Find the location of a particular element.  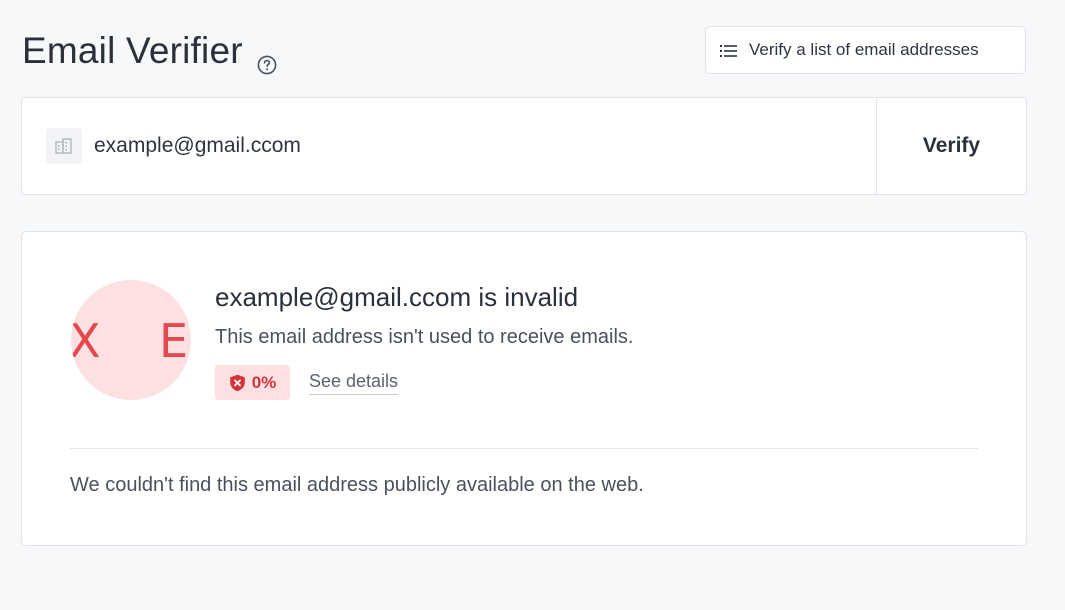

avatar: X E is located at coordinates (131, 340).